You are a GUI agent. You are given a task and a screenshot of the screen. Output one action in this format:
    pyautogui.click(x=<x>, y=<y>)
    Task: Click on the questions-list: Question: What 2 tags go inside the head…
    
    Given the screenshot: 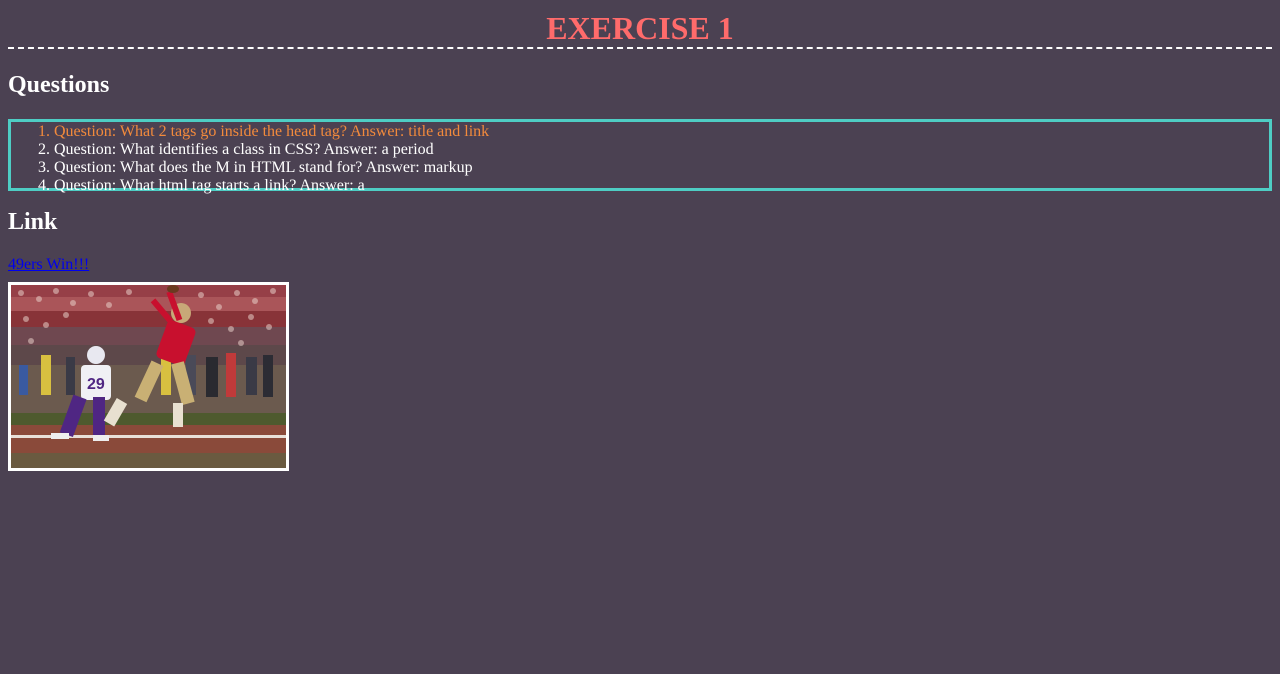 What is the action you would take?
    pyautogui.click(x=640, y=159)
    